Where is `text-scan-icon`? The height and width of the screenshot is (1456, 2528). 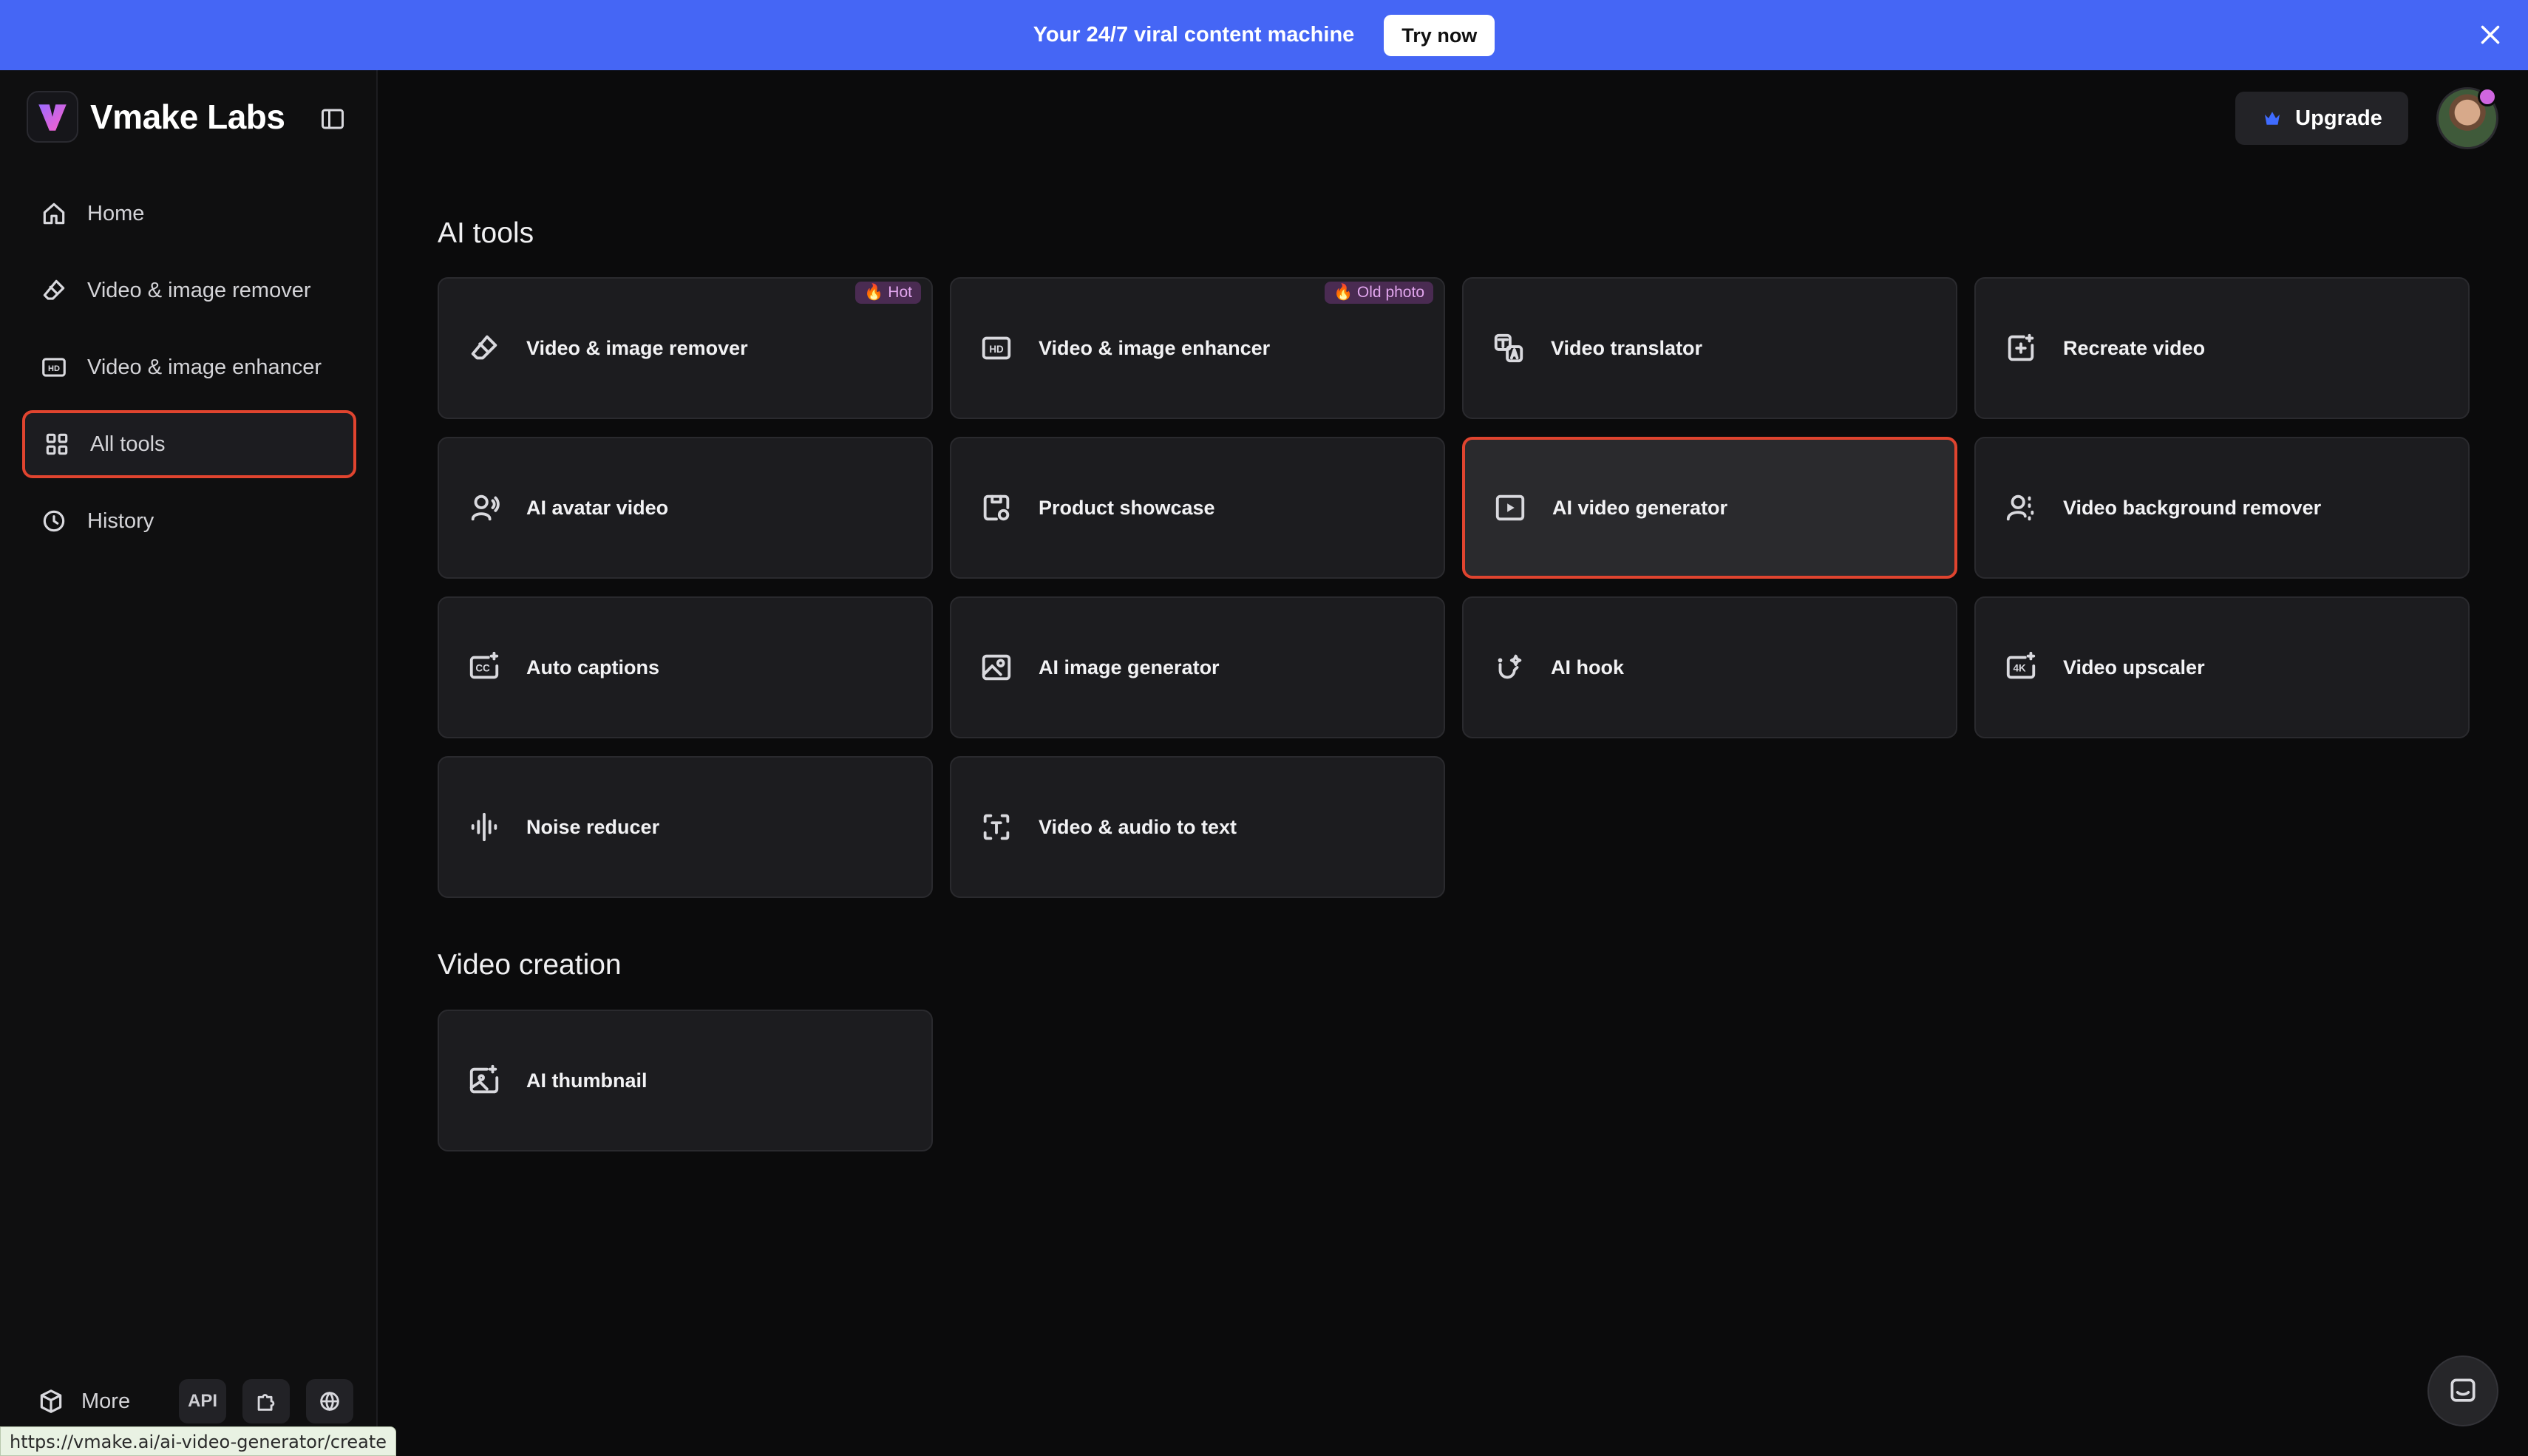 text-scan-icon is located at coordinates (997, 827).